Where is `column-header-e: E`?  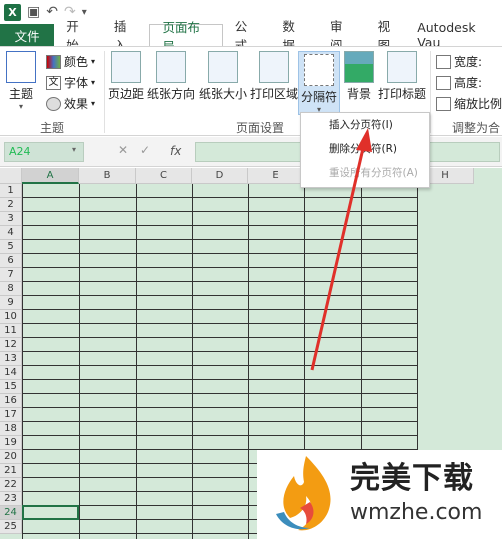
column-header-e: E is located at coordinates (276, 176).